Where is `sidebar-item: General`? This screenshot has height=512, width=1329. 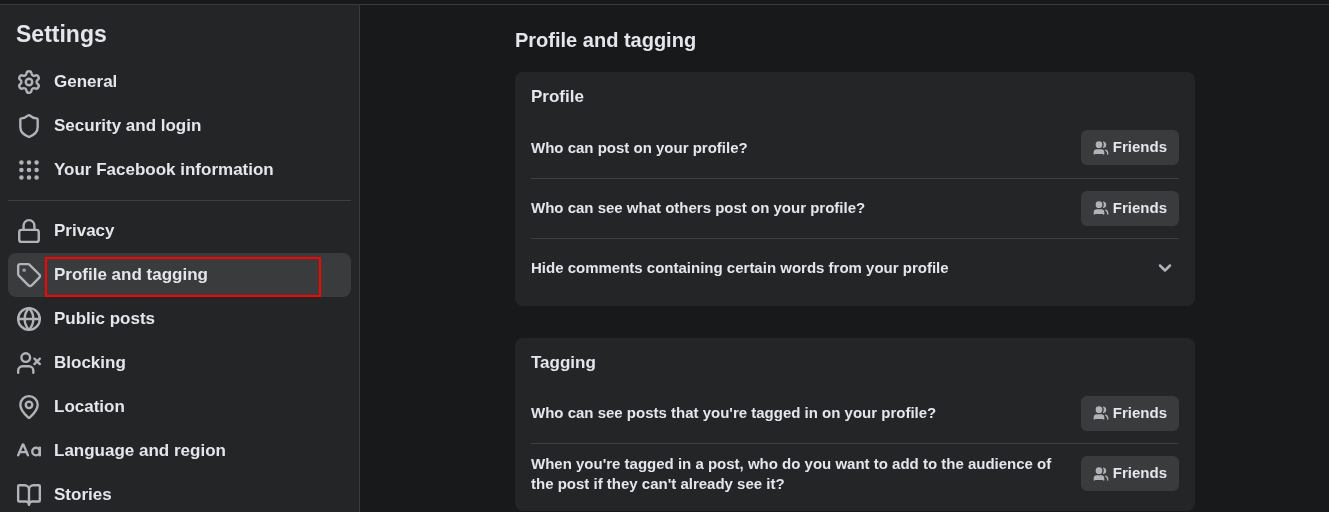 sidebar-item: General is located at coordinates (179, 81).